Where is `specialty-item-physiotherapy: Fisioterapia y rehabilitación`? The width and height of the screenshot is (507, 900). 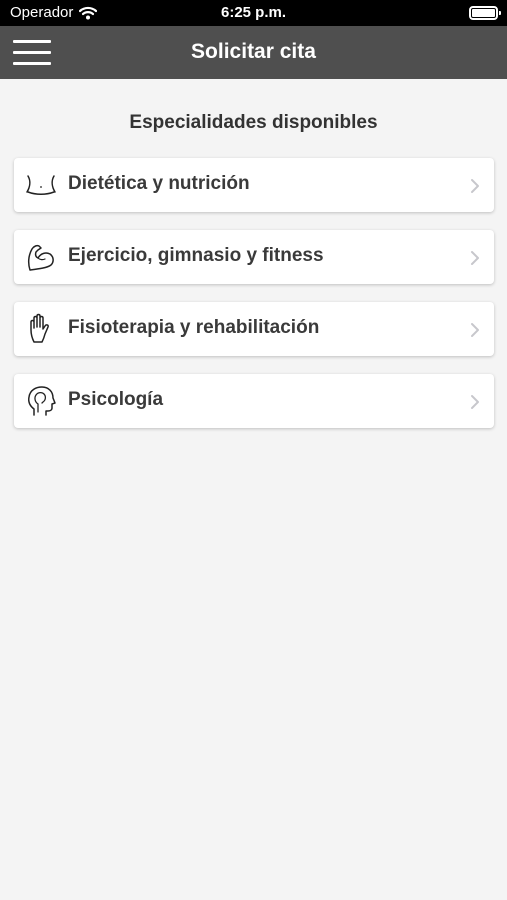
specialty-item-physiotherapy: Fisioterapia y rehabilitación is located at coordinates (254, 329).